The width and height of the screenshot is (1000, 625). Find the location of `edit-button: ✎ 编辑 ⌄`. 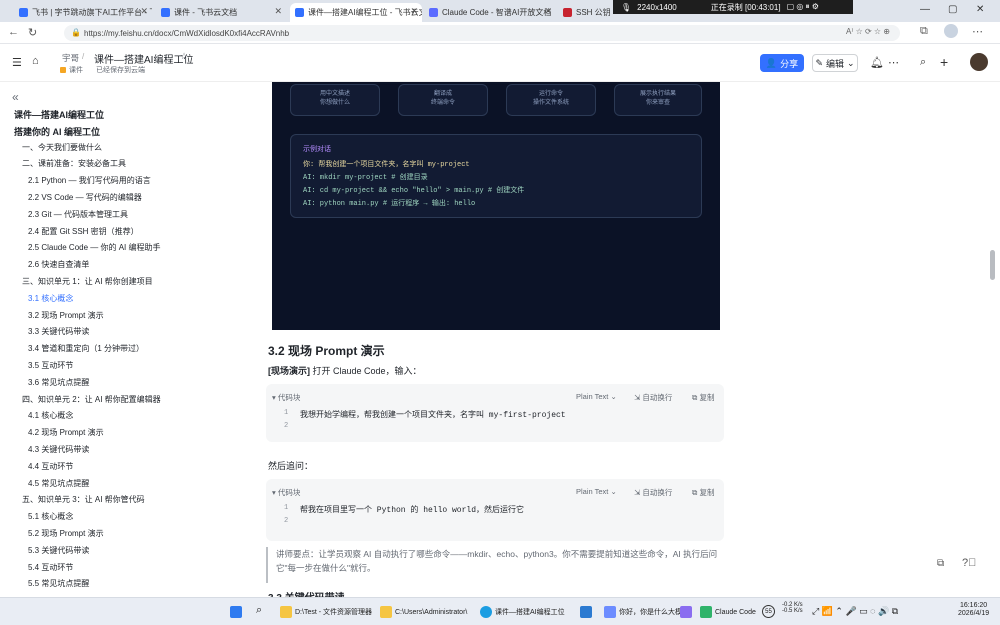

edit-button: ✎ 编辑 ⌄ is located at coordinates (835, 63).